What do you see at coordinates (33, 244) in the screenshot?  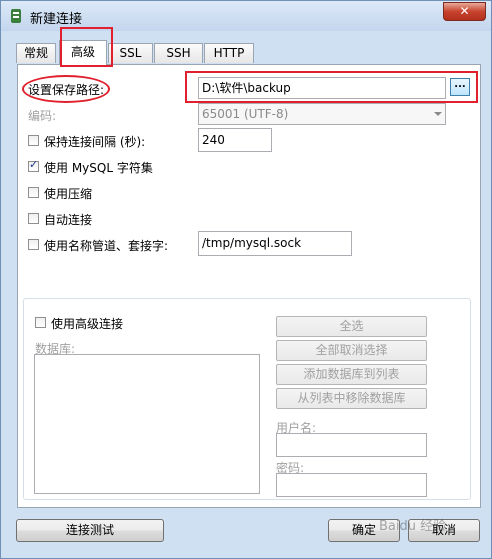 I see `named-pipe-checkbox` at bounding box center [33, 244].